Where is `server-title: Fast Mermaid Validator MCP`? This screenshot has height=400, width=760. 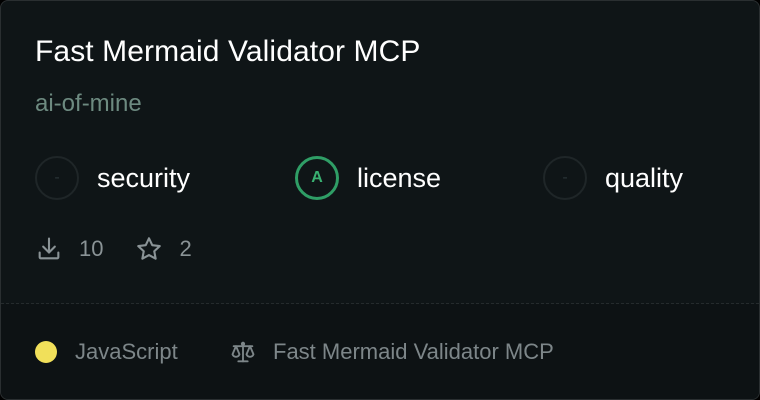 server-title: Fast Mermaid Validator MCP is located at coordinates (227, 52).